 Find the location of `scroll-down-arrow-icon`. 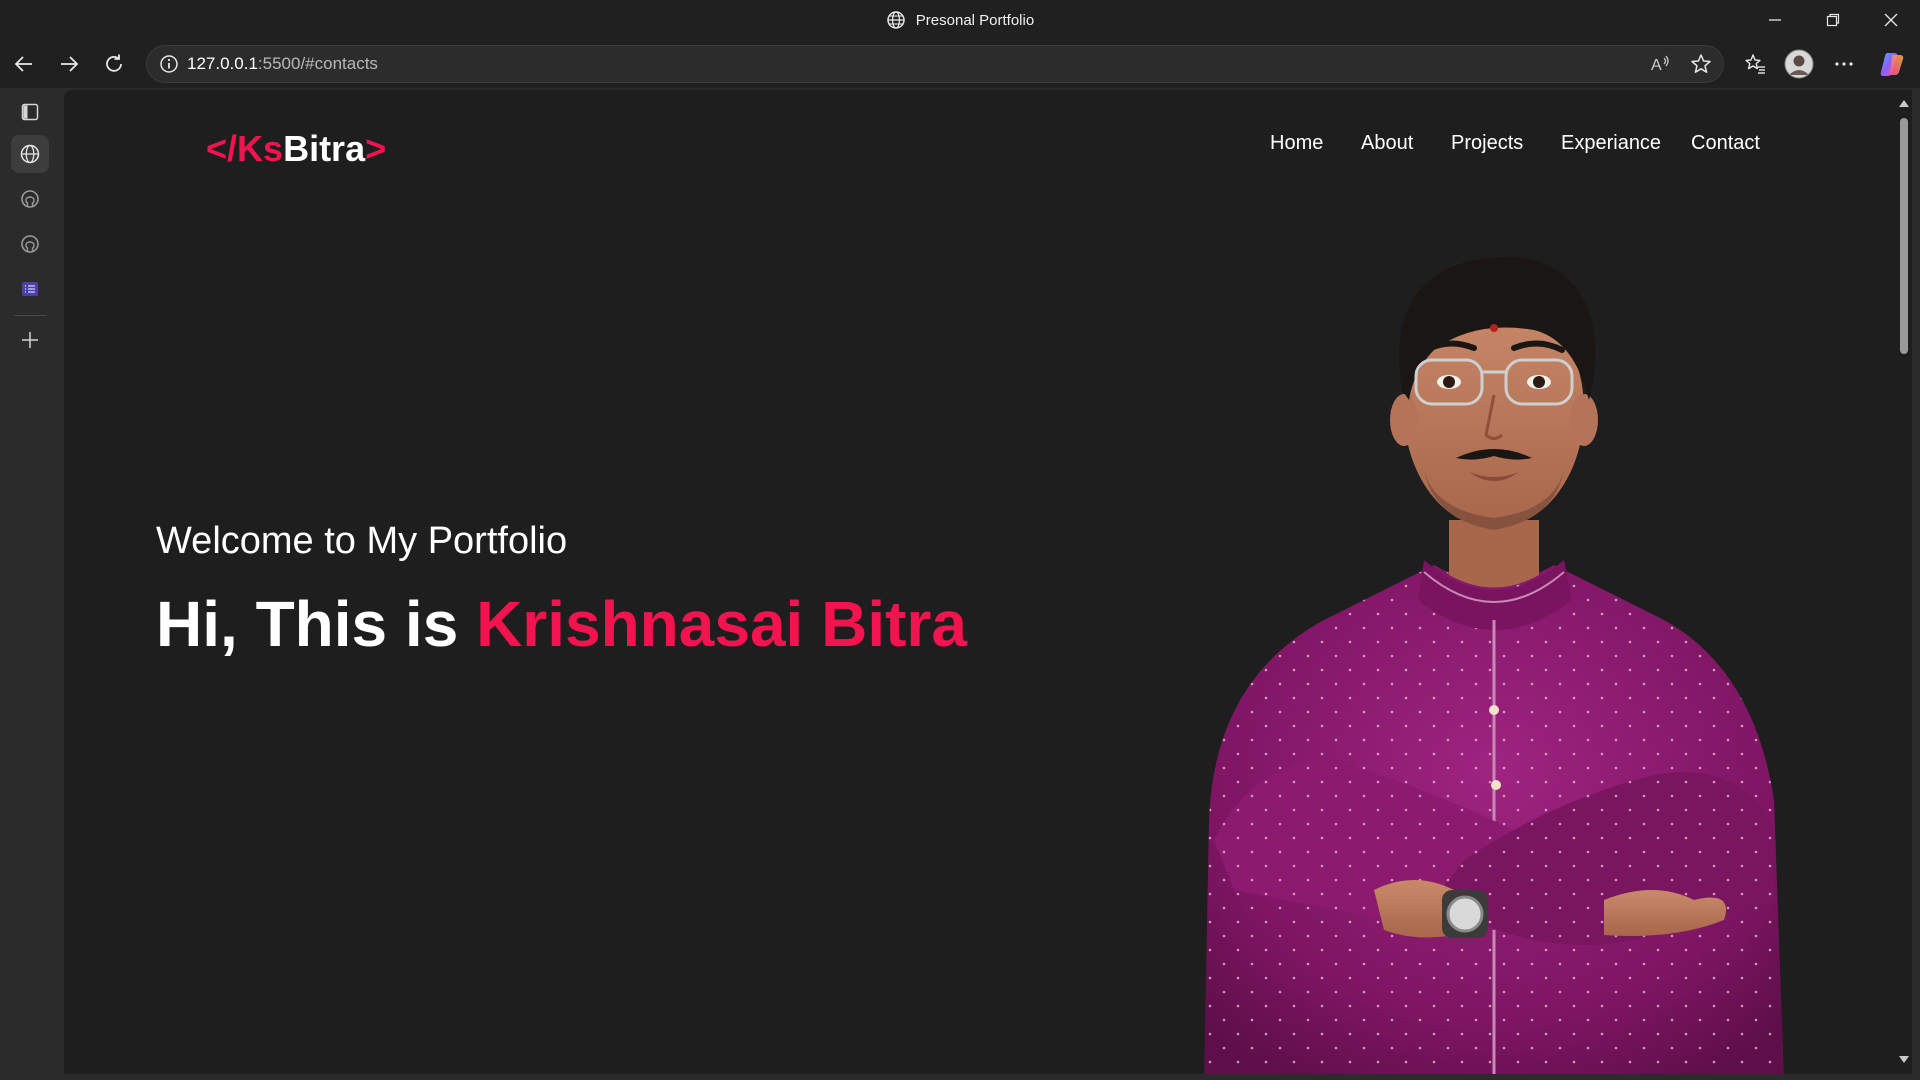

scroll-down-arrow-icon is located at coordinates (1904, 1059).